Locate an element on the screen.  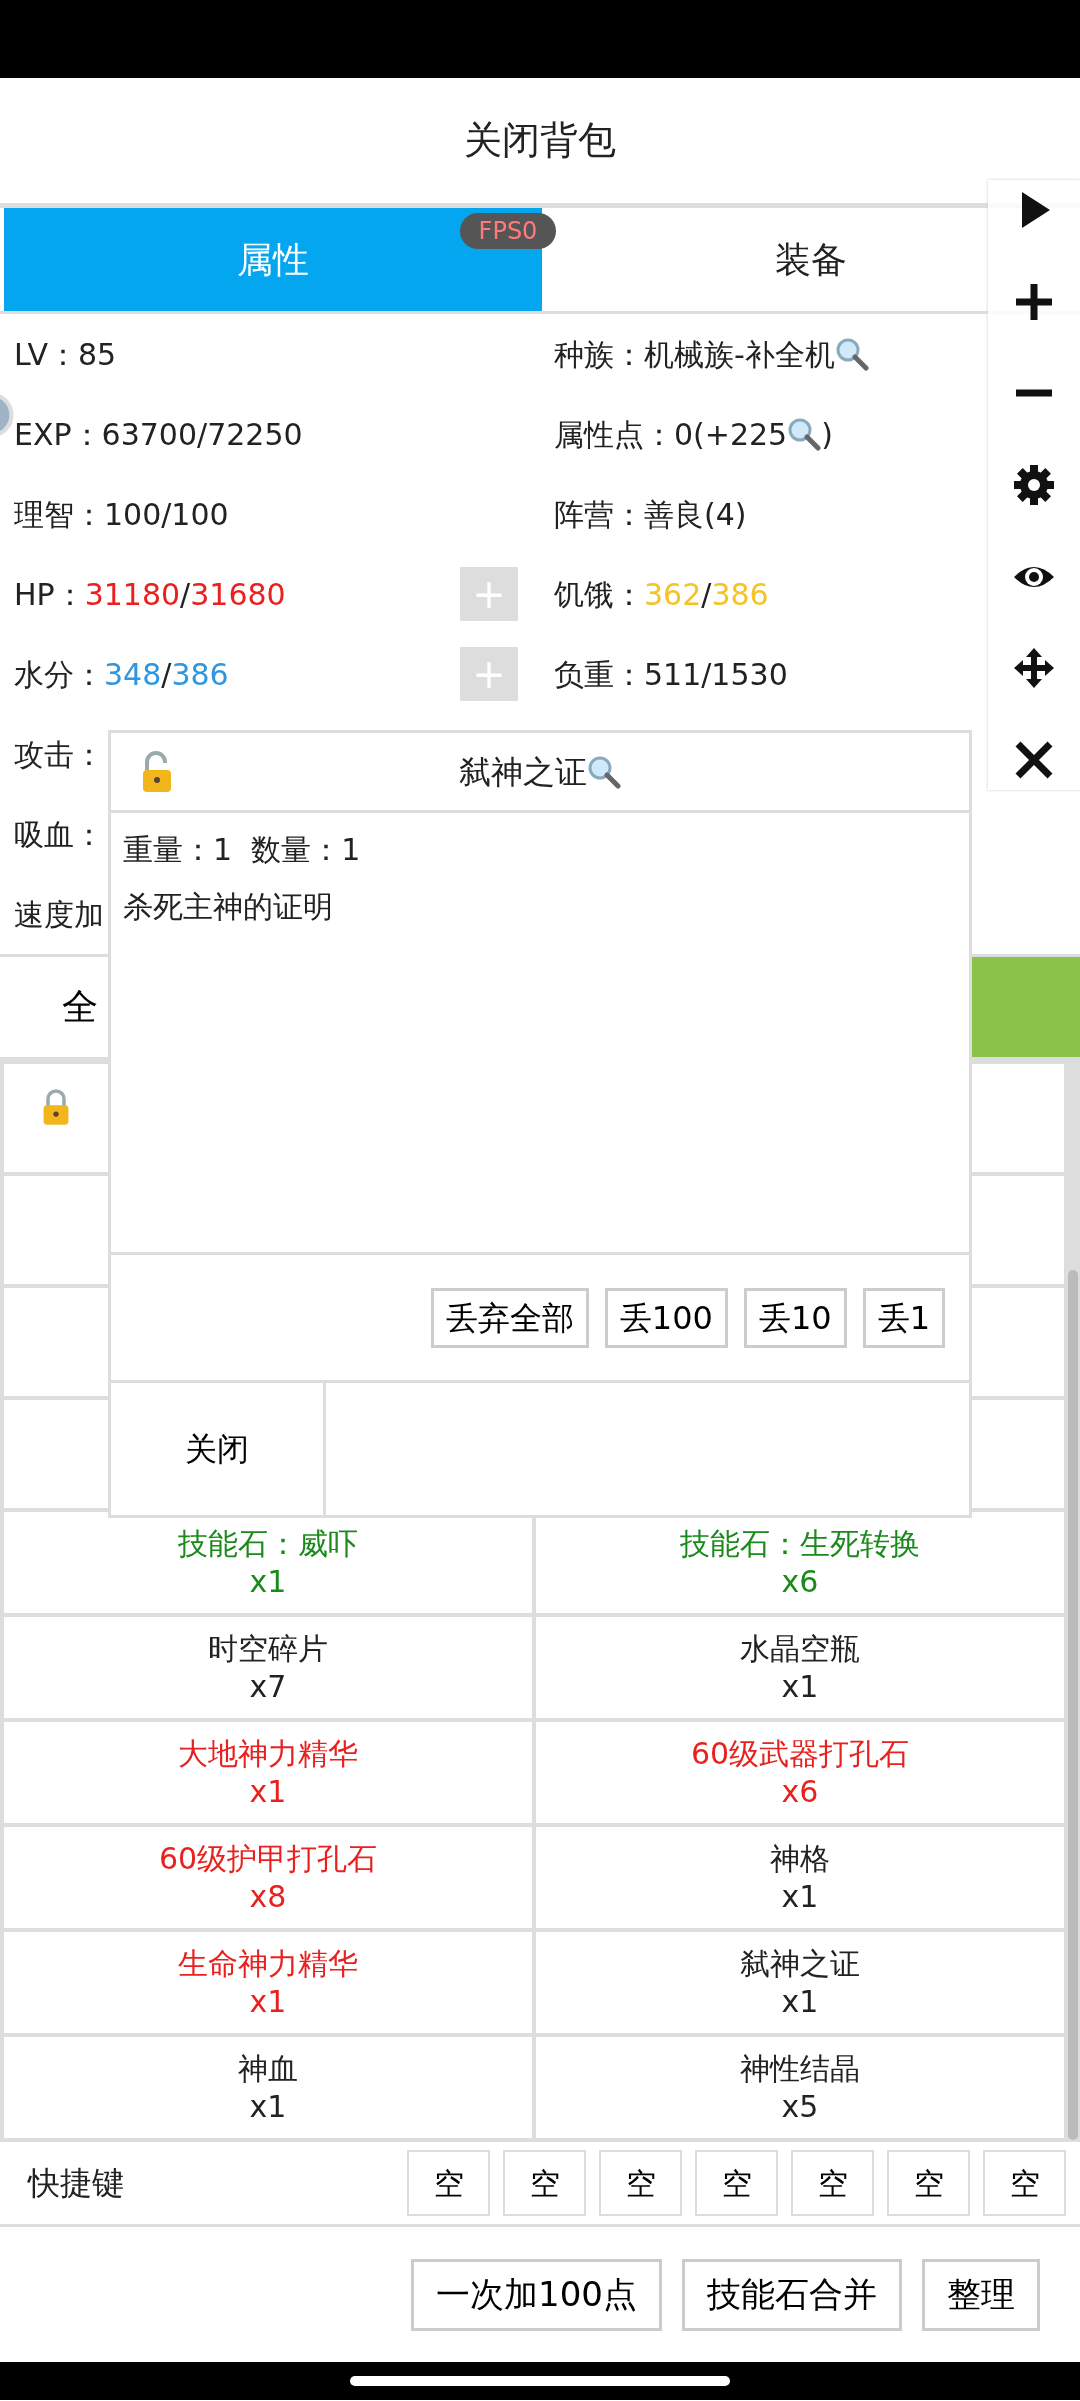
item-count: x5 is located at coordinates (800, 2106).